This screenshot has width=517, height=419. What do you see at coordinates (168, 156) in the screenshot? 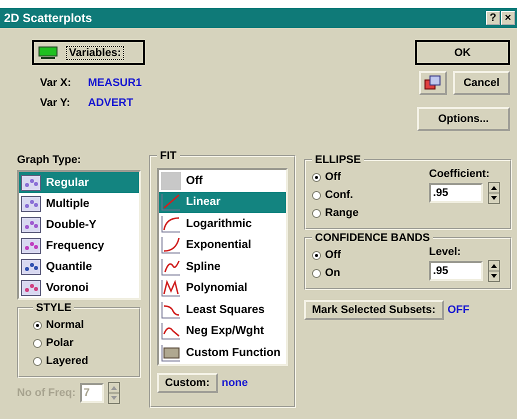
I see `fit-title: FIT` at bounding box center [168, 156].